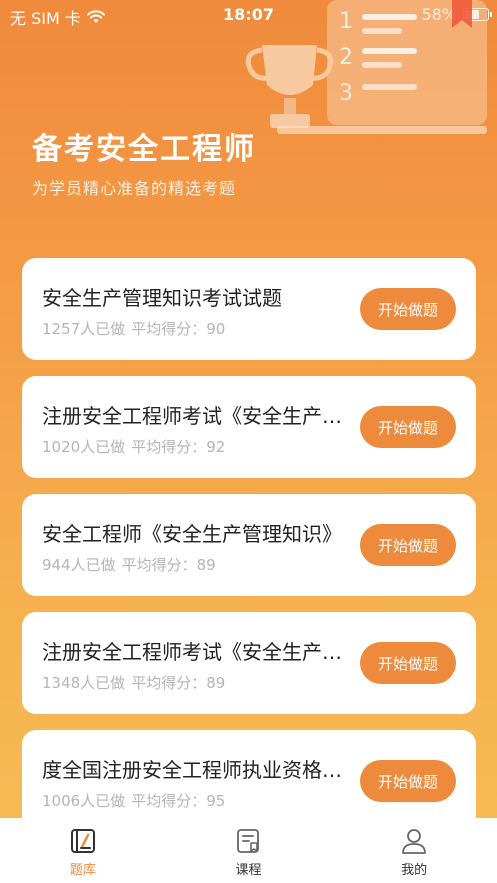 The width and height of the screenshot is (497, 883). I want to click on exam-card: 度全国注册安全工程师执业资格考试 1006人已做 平均得分：95 开始做题, so click(249, 781).